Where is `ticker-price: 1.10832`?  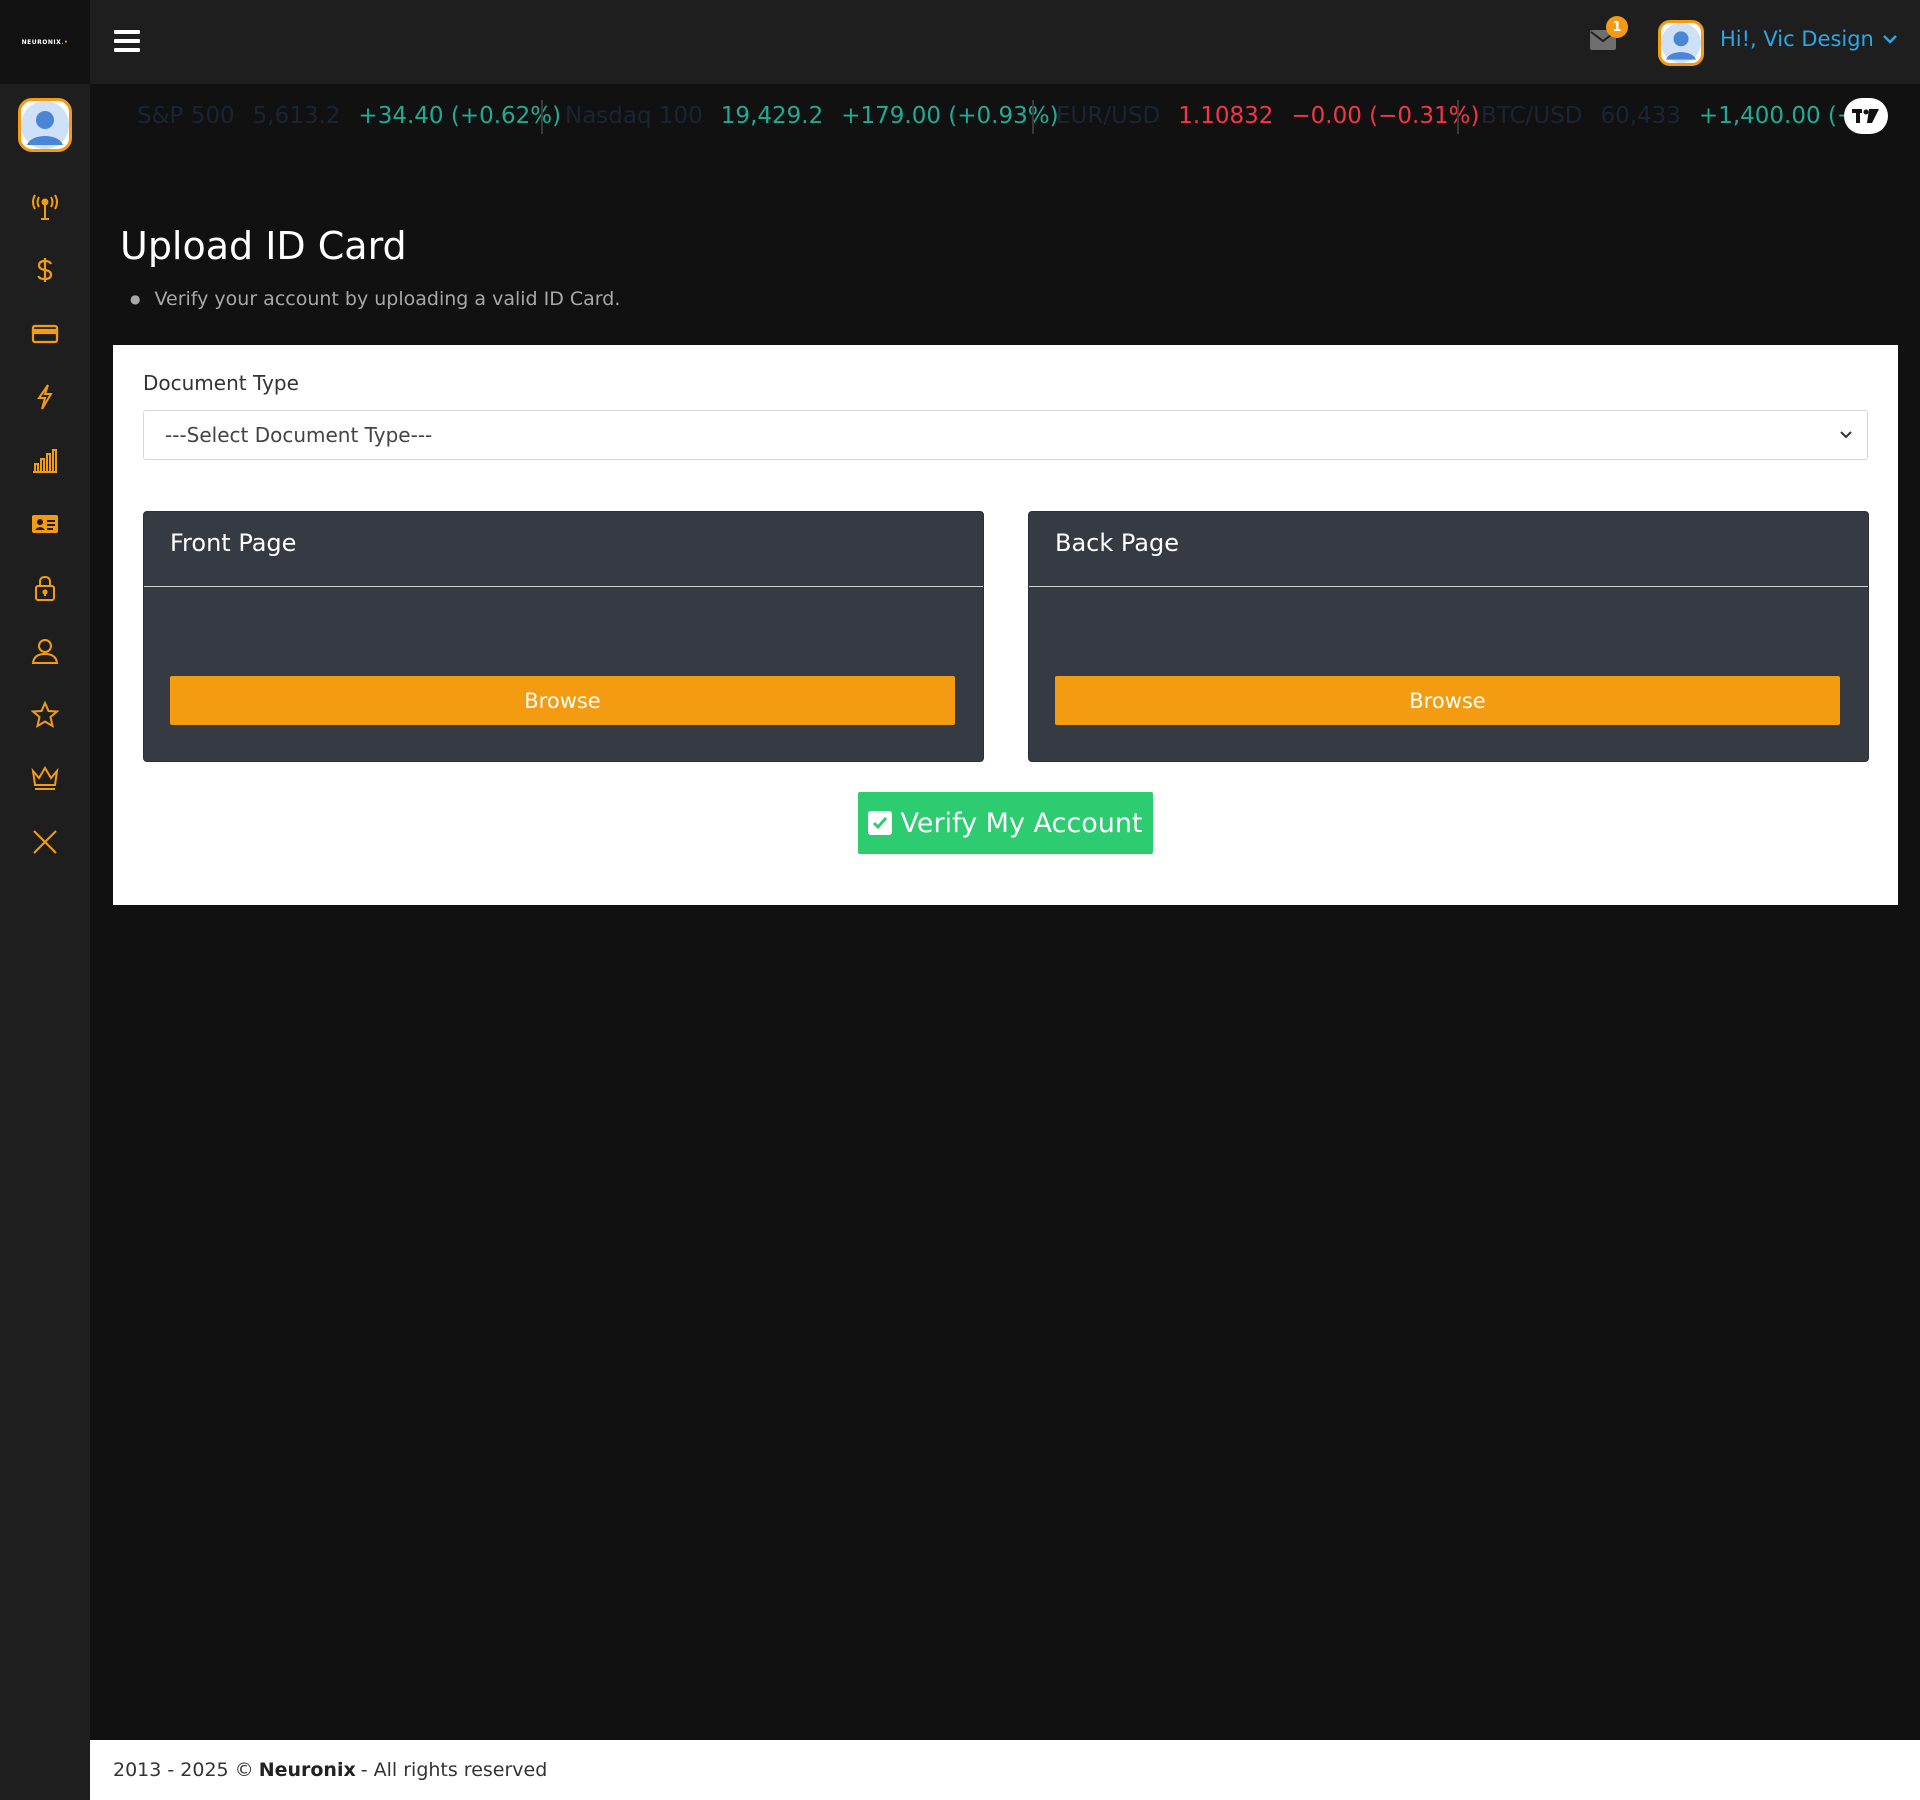
ticker-price: 1.10832 is located at coordinates (1226, 116).